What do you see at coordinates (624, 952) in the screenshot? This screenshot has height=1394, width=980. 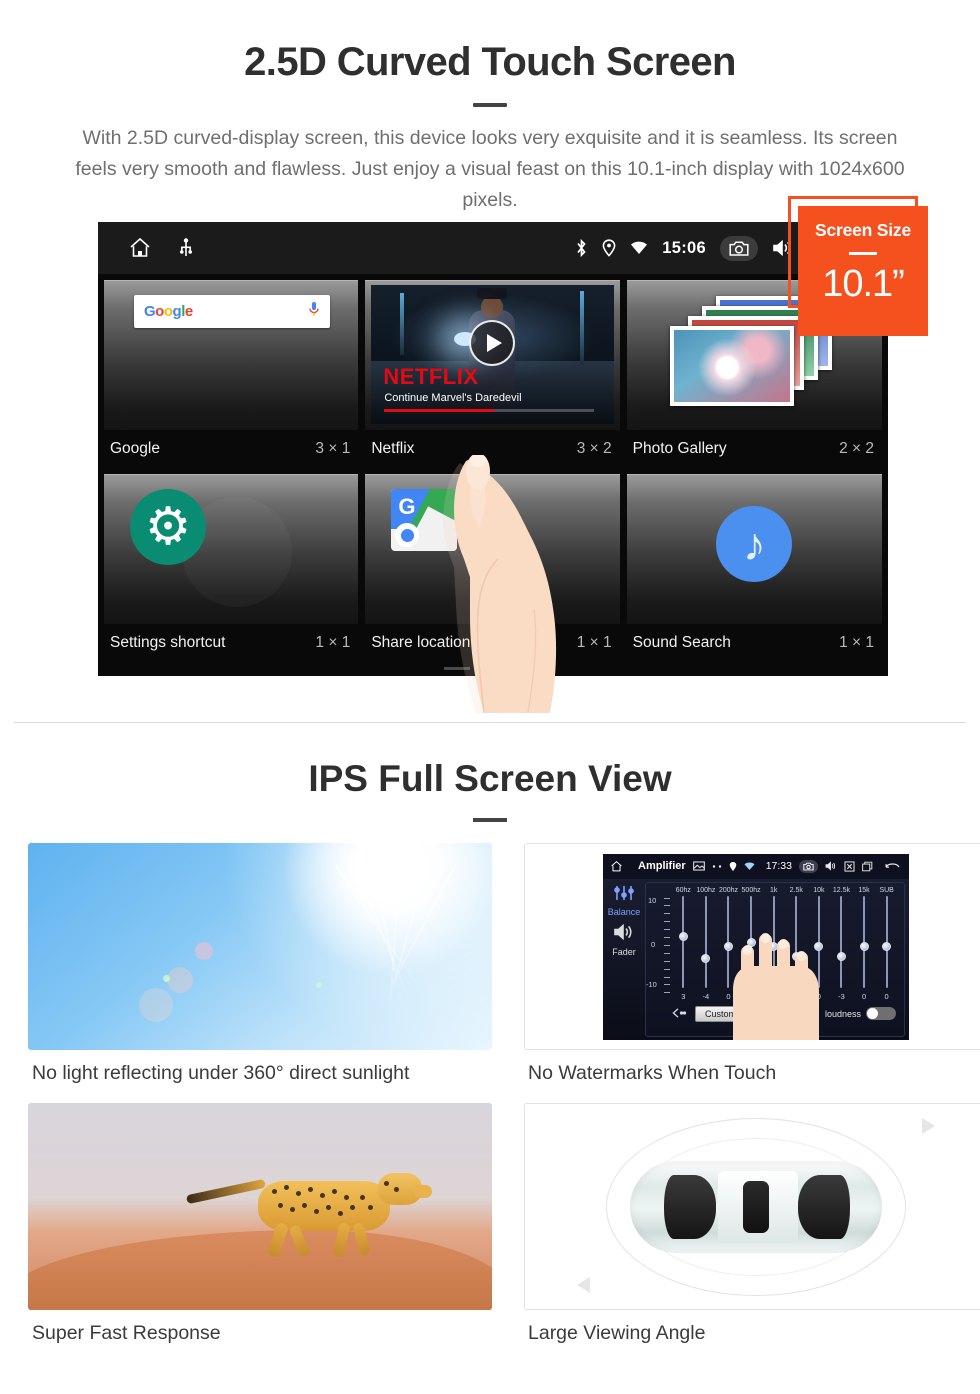 I see `fader-label: Fader` at bounding box center [624, 952].